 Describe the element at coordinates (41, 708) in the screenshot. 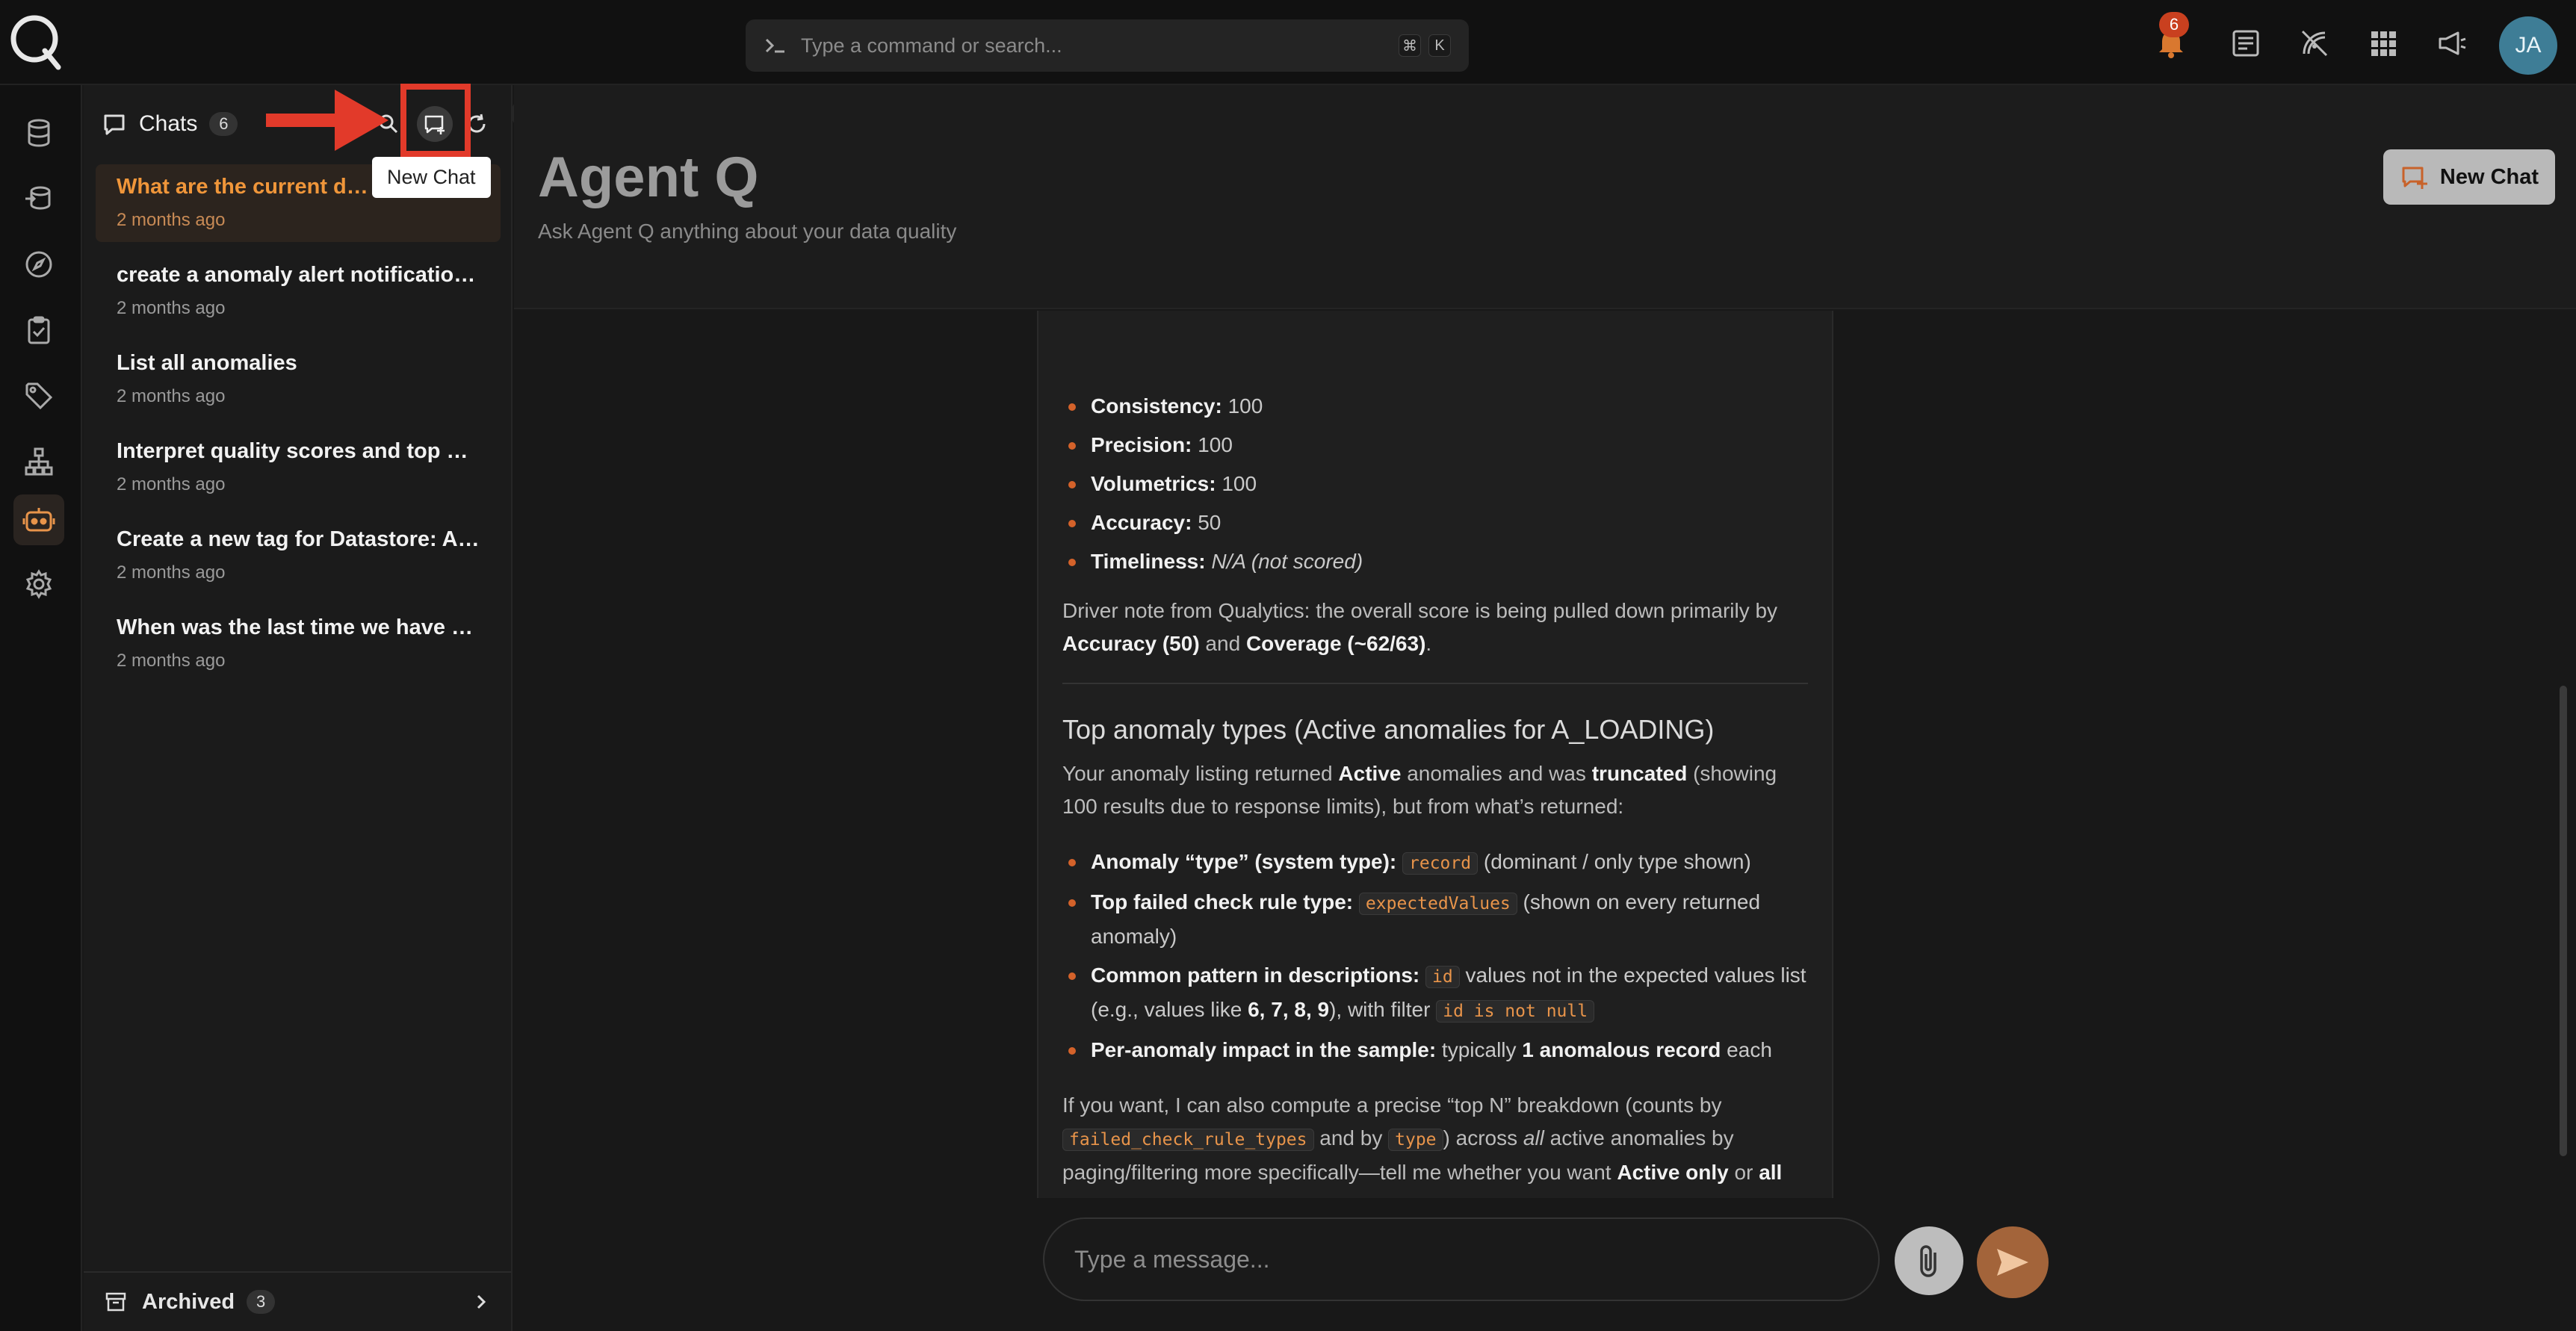

I see `left-nav-rail` at that location.